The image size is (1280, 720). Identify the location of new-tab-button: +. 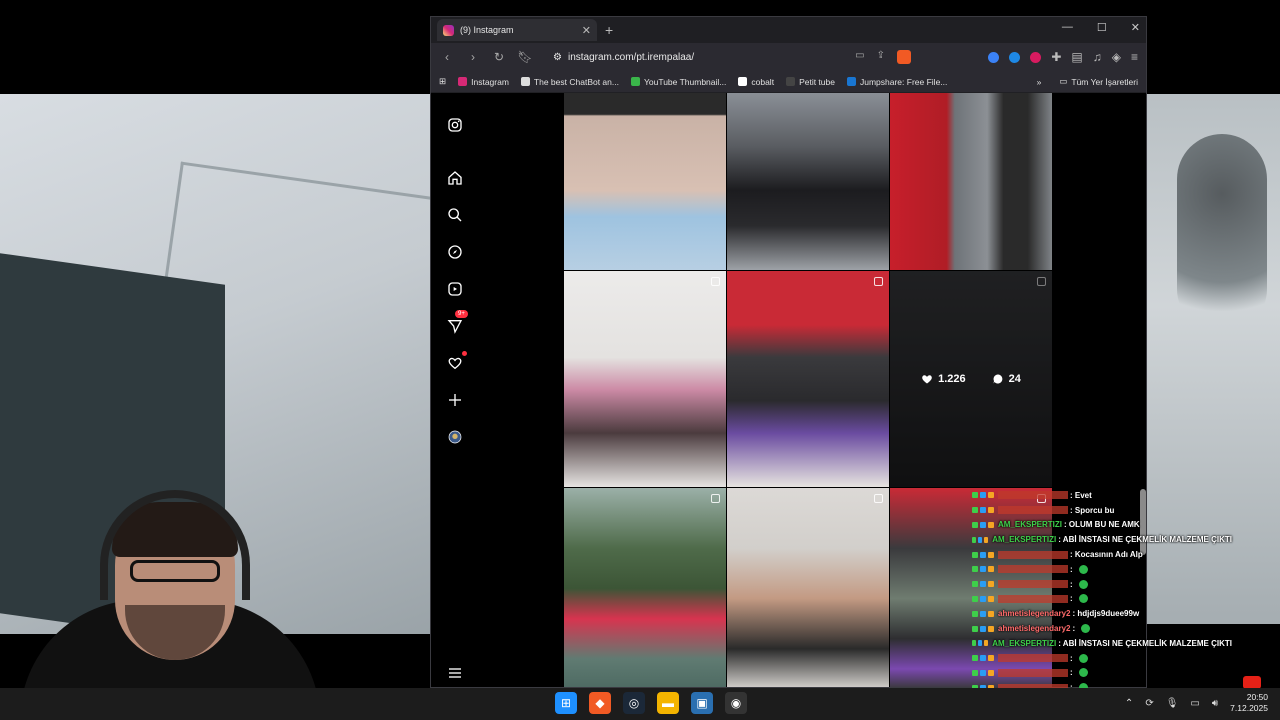
(609, 30).